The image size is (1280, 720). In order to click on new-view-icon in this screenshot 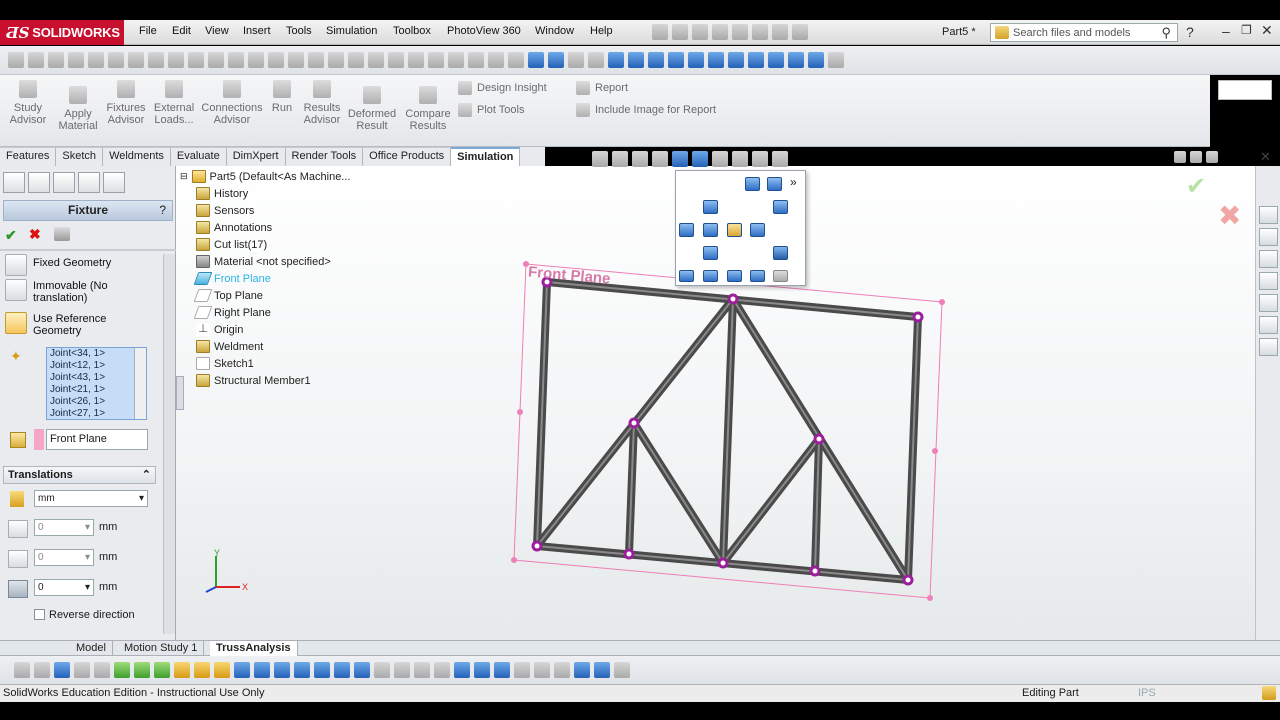, I will do `click(774, 184)`.